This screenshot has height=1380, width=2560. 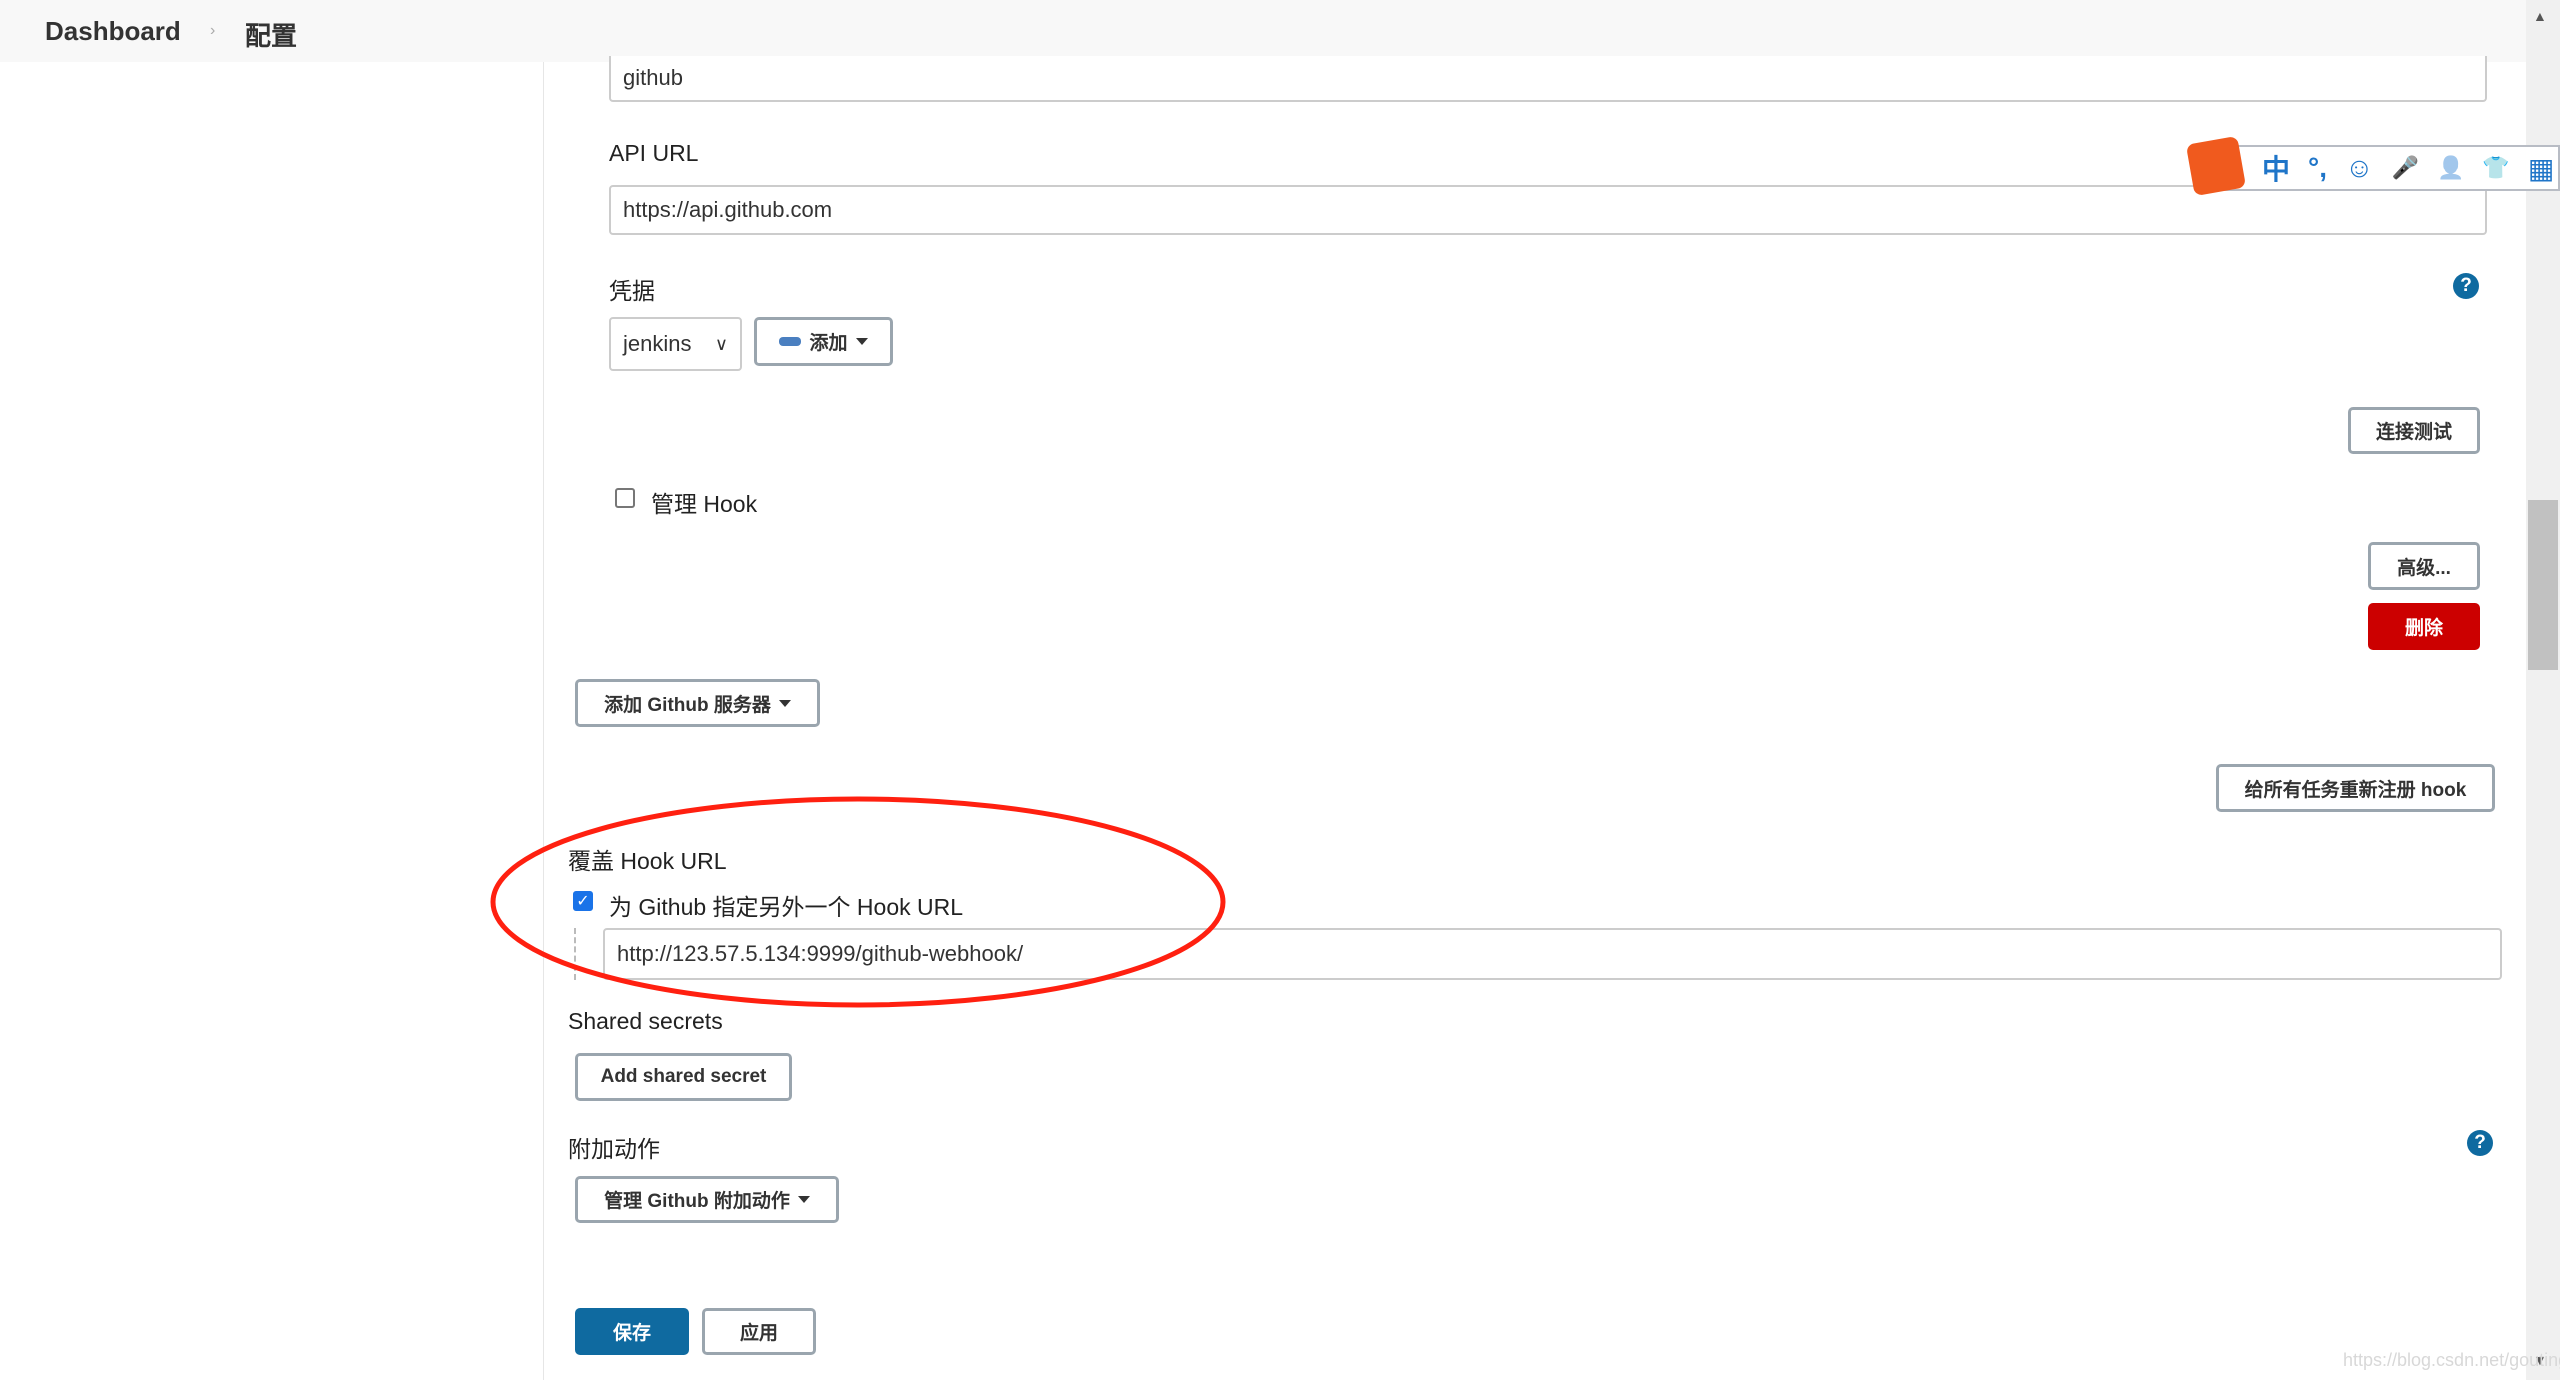 I want to click on ime-toolbar: 中 °, ☺ 🎤 👤 👕 ▦, so click(x=2390, y=168).